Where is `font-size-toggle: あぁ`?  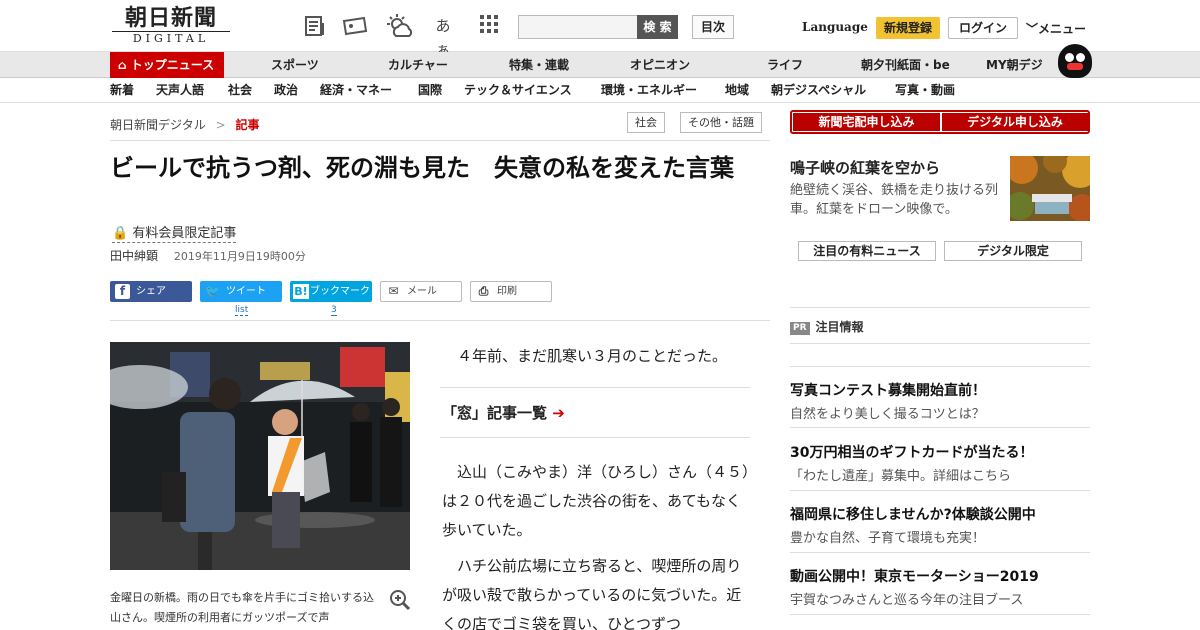 font-size-toggle: あぁ is located at coordinates (443, 36).